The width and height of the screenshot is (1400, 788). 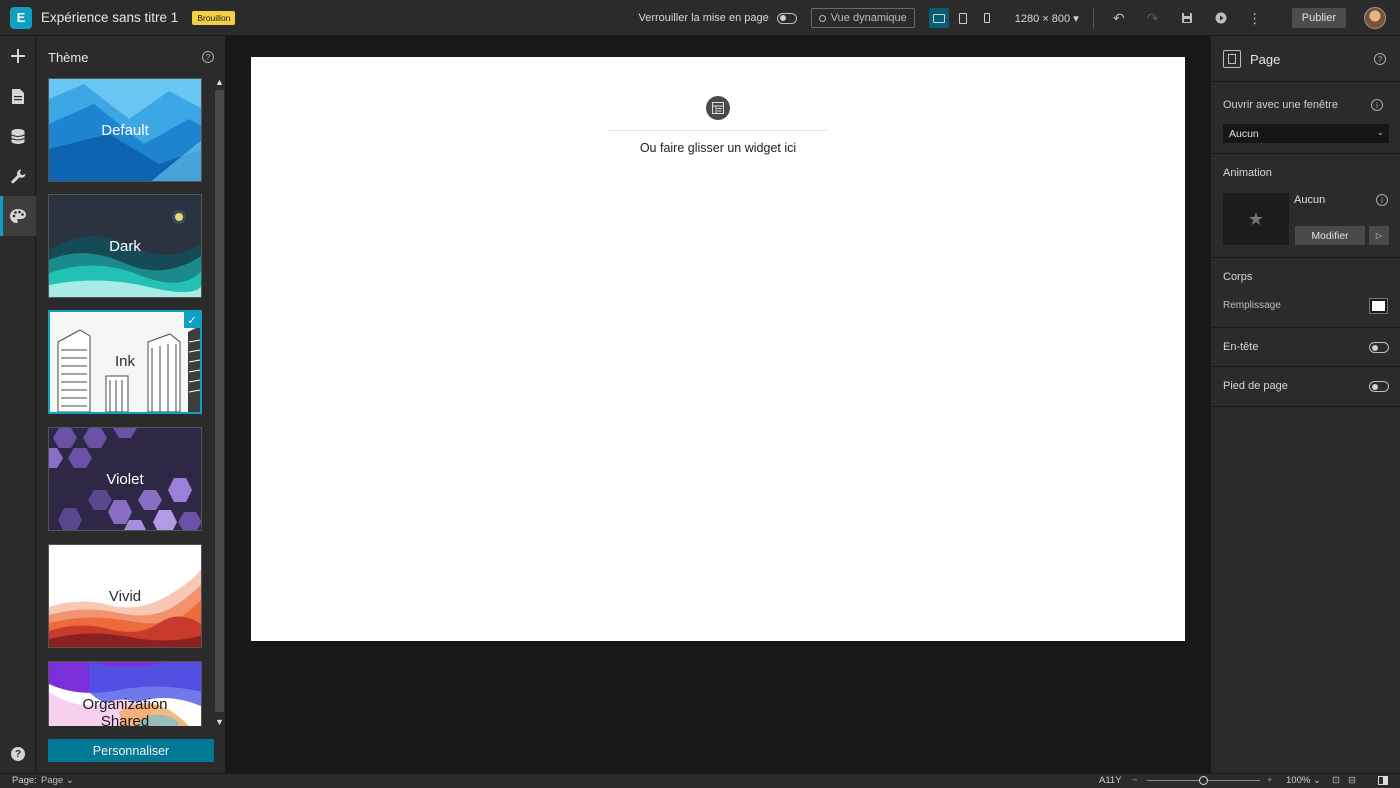 What do you see at coordinates (52, 780) in the screenshot?
I see `page-selector-value: Page` at bounding box center [52, 780].